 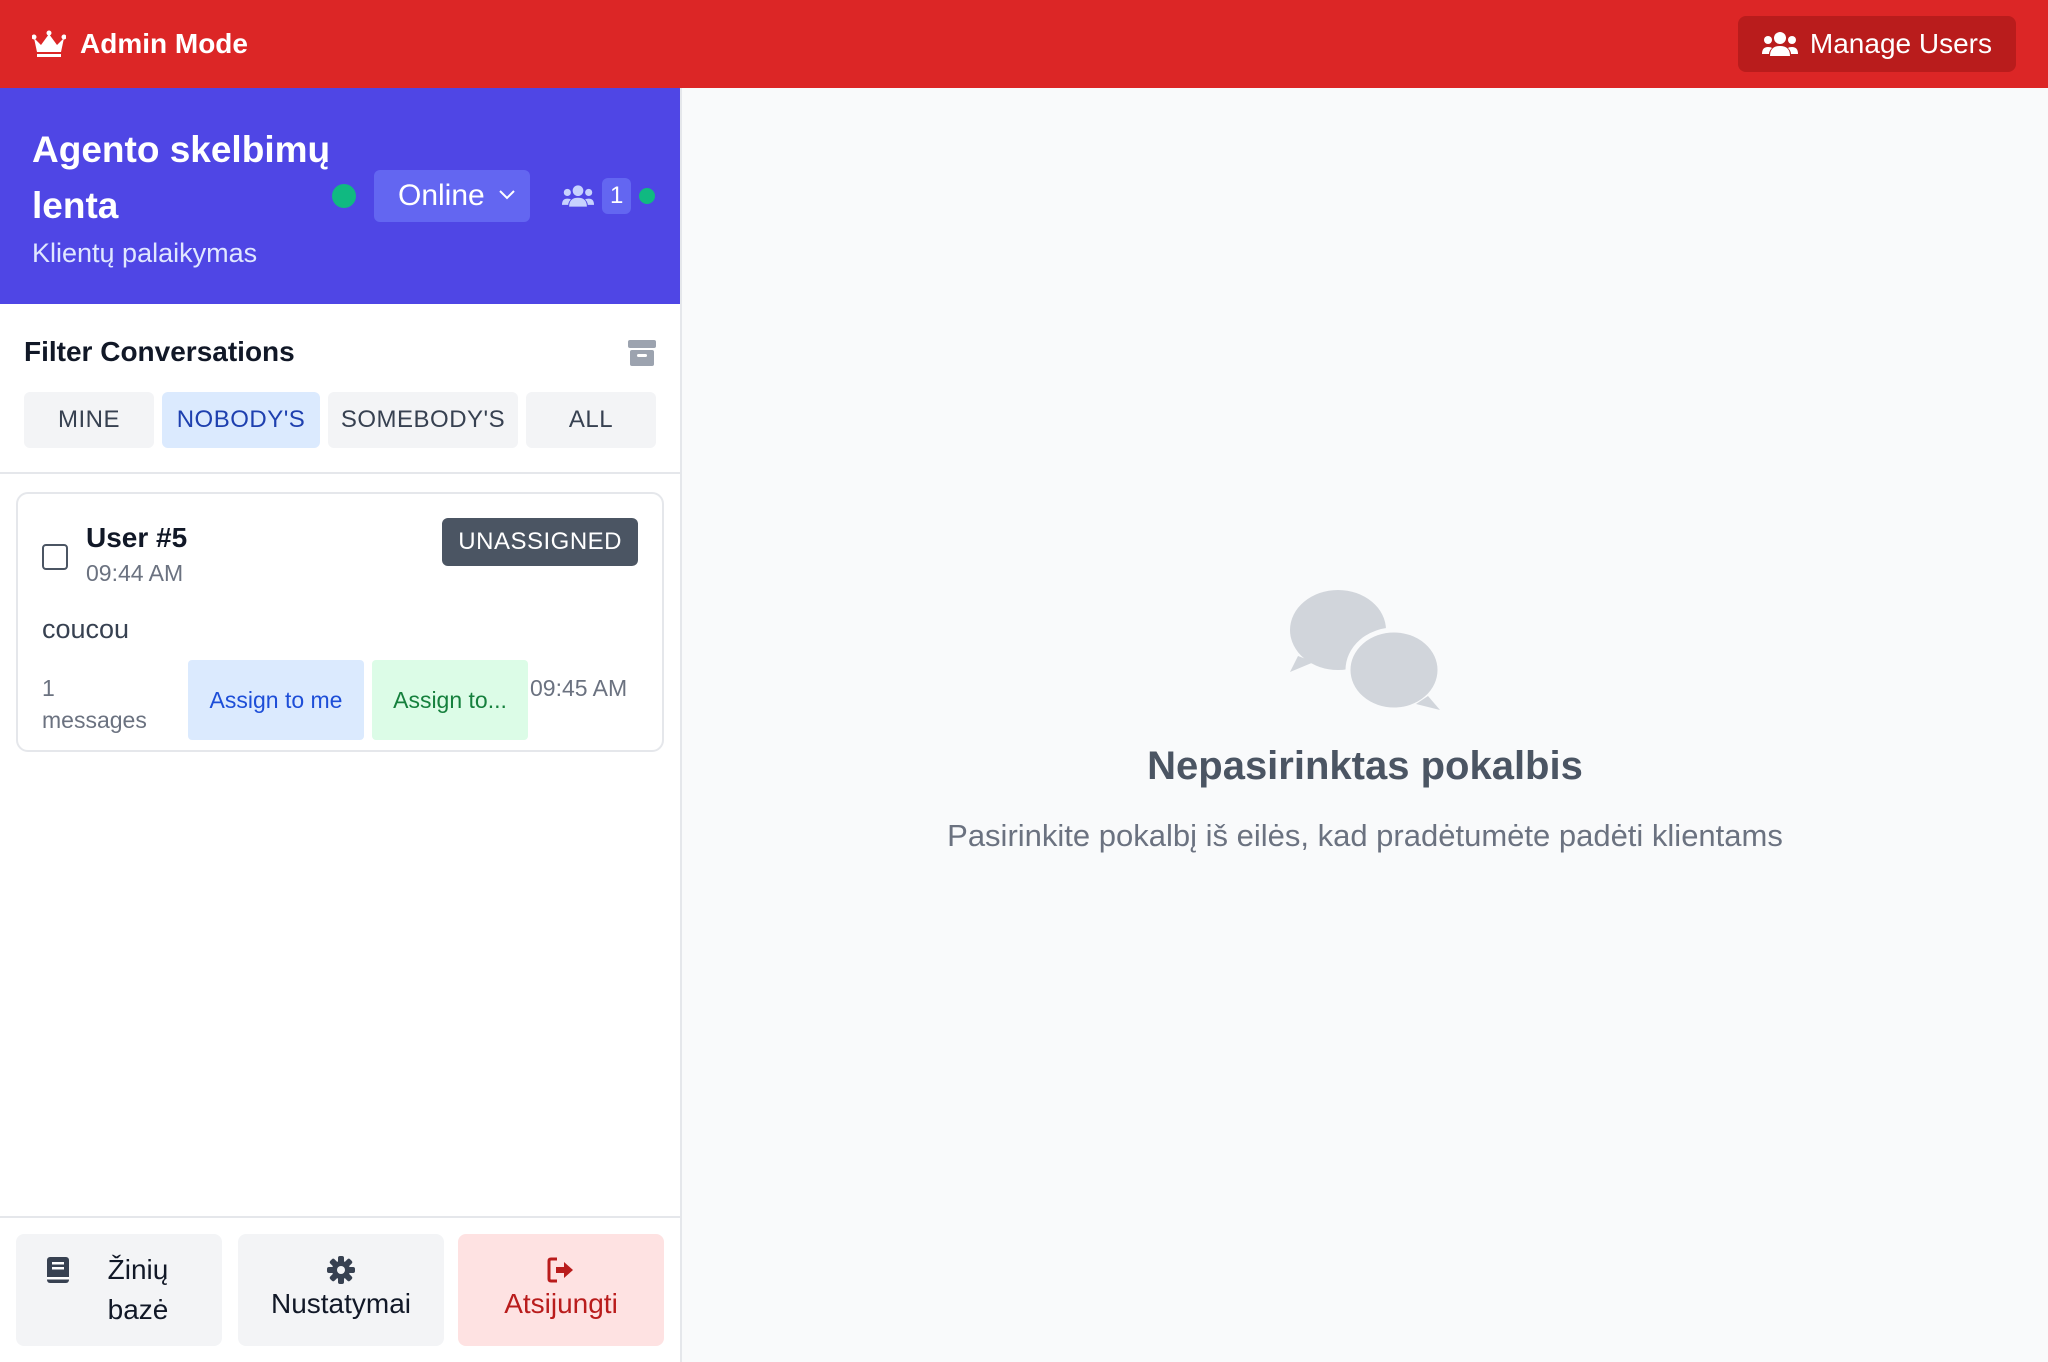 I want to click on agent-dashboard-subtitle: Klientų palaikymas, so click(x=145, y=253).